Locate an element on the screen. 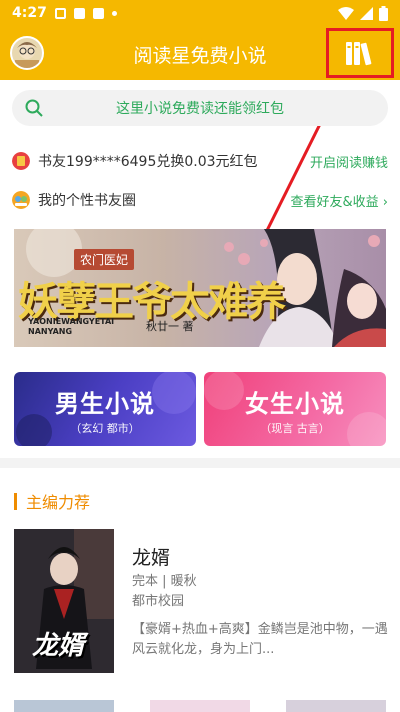  banner-pinyin: YAONIEWANGYETAI NANYANG is located at coordinates (71, 326).